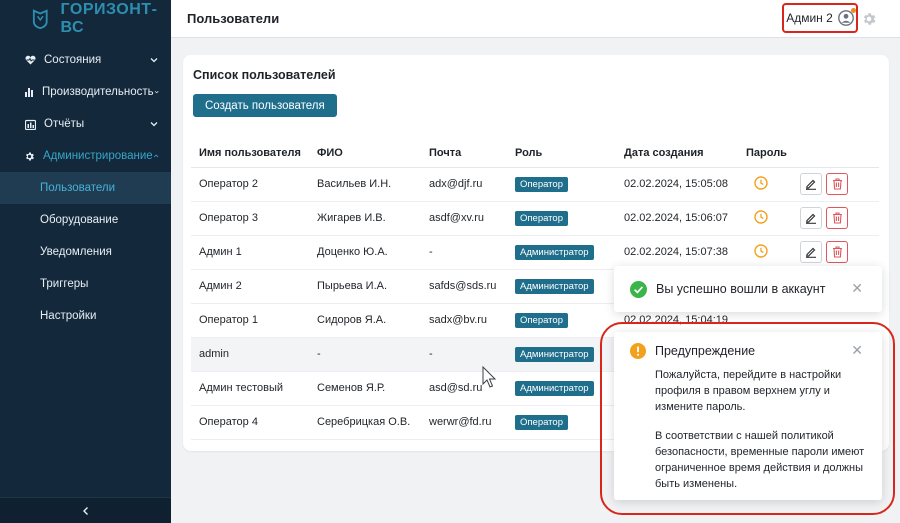  What do you see at coordinates (846, 17) in the screenshot?
I see `avatar` at bounding box center [846, 17].